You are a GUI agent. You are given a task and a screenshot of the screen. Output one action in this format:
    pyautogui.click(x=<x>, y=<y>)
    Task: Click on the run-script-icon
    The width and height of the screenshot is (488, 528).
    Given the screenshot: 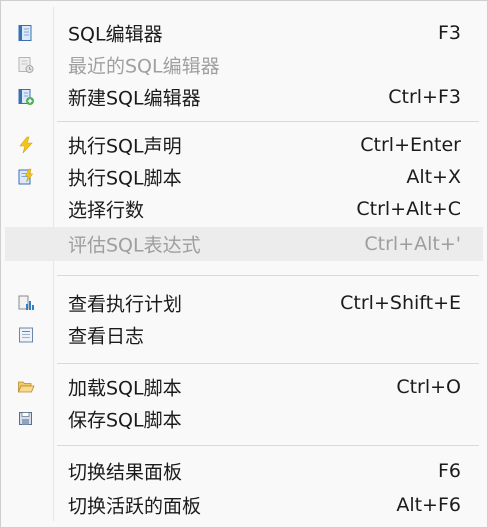 What is the action you would take?
    pyautogui.click(x=26, y=177)
    